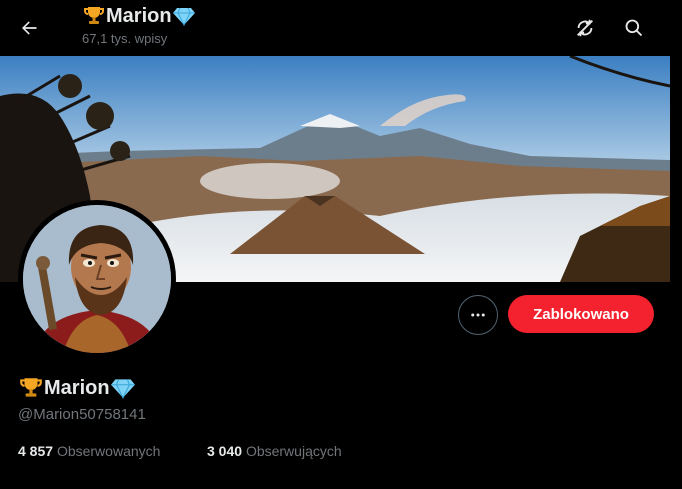 The height and width of the screenshot is (489, 682). What do you see at coordinates (581, 314) in the screenshot?
I see `blocked-button: Zablokowano` at bounding box center [581, 314].